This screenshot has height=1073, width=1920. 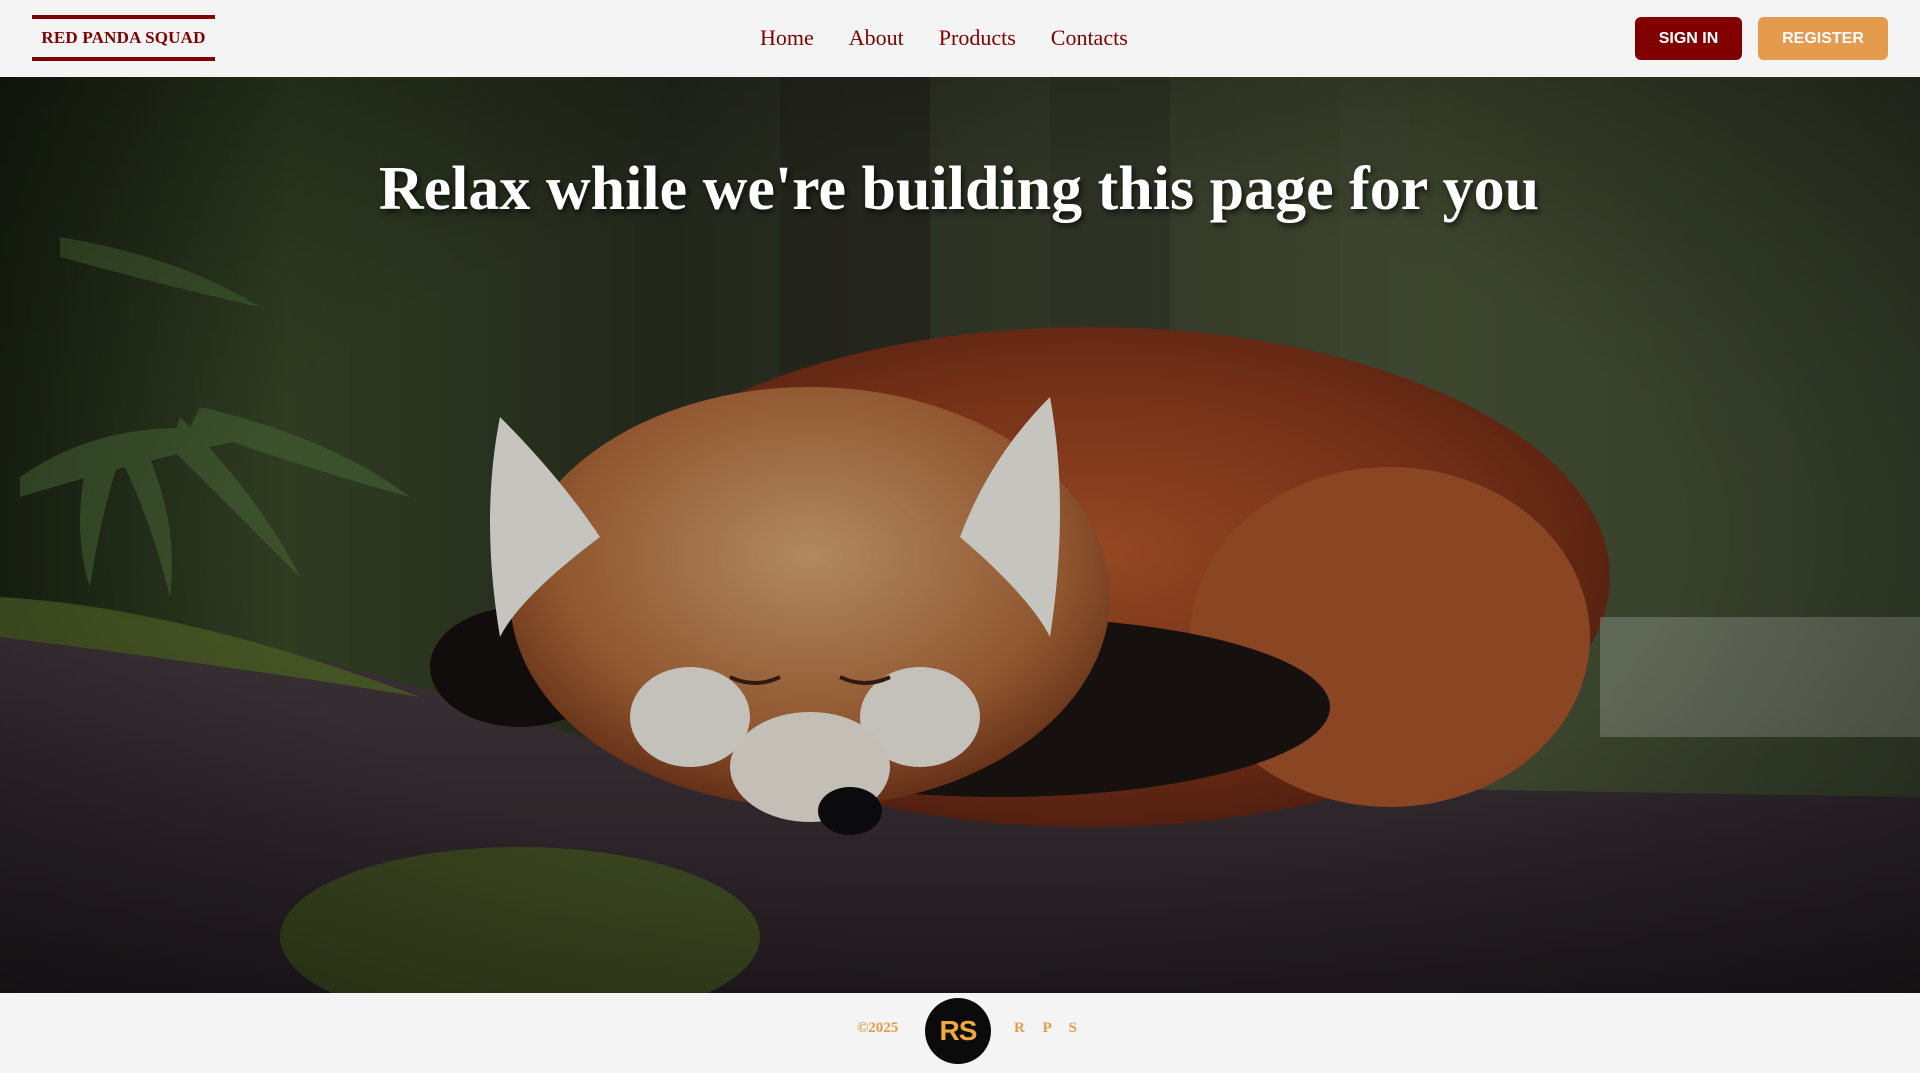 I want to click on nav-link-products: Products, so click(x=977, y=38).